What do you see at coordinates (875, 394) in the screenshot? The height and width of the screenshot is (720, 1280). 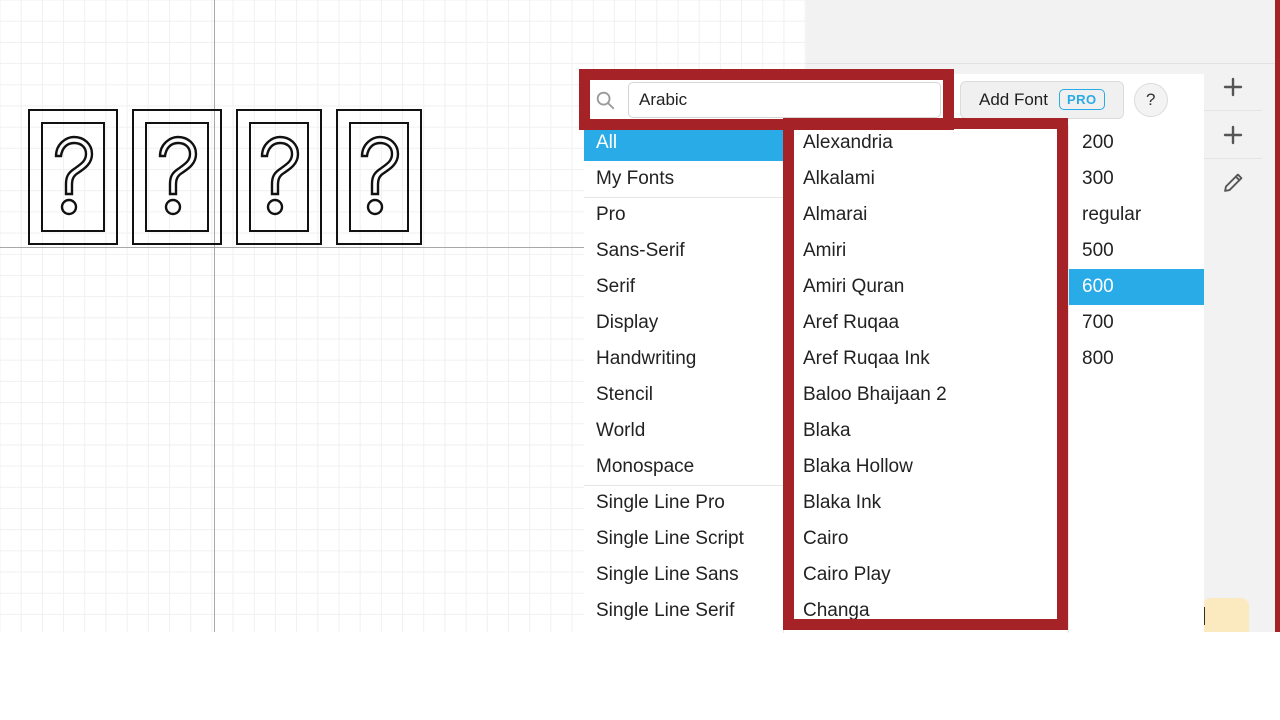 I see `font-item-label: Baloo Bhaijaan 2` at bounding box center [875, 394].